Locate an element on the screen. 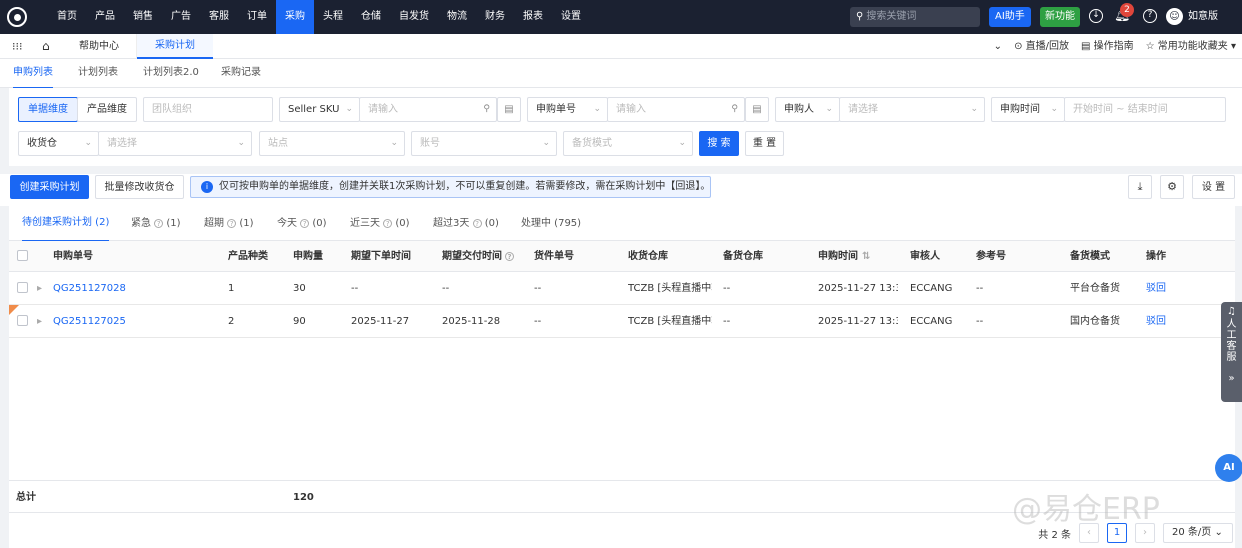  status-tab-5: 超过3天 ? (0) is located at coordinates (466, 224).